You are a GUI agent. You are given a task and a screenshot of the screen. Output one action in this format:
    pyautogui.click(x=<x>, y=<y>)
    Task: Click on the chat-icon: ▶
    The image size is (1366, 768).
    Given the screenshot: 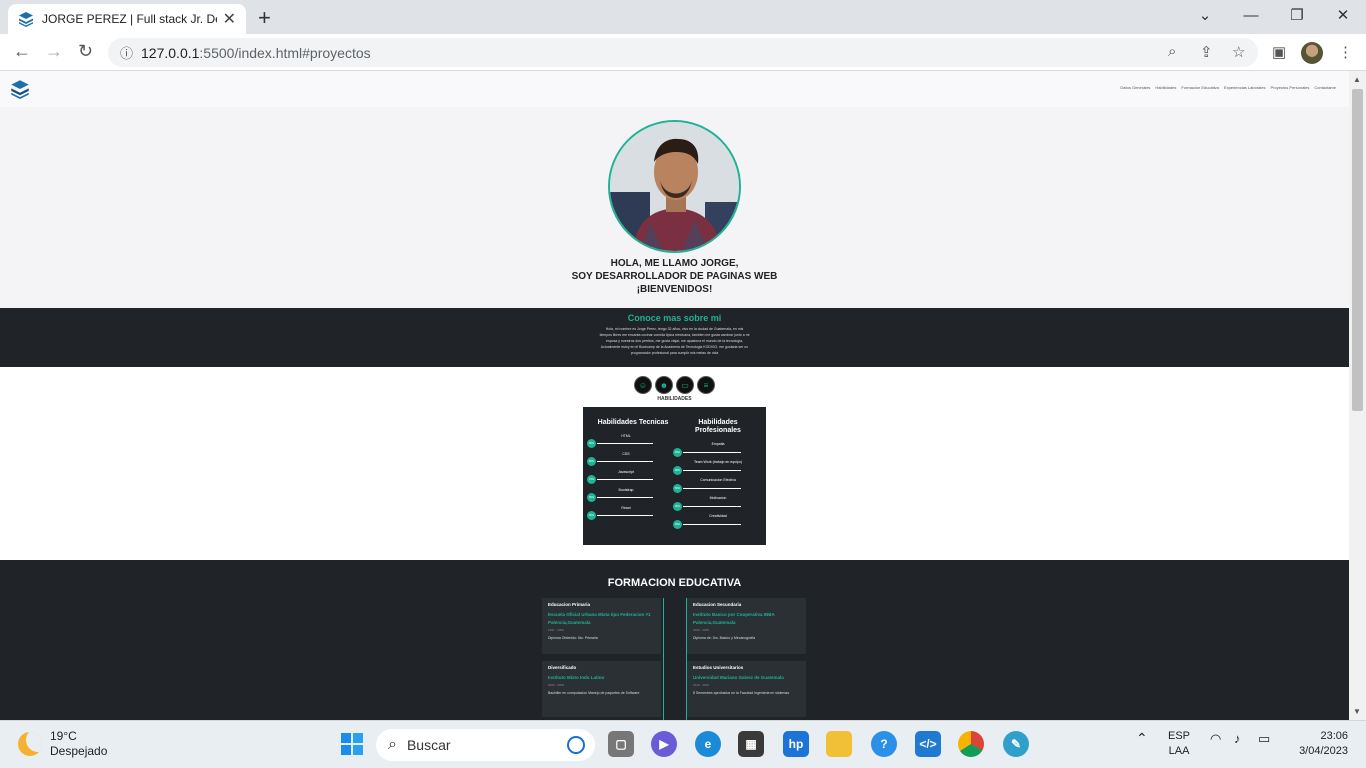 What is the action you would take?
    pyautogui.click(x=664, y=744)
    